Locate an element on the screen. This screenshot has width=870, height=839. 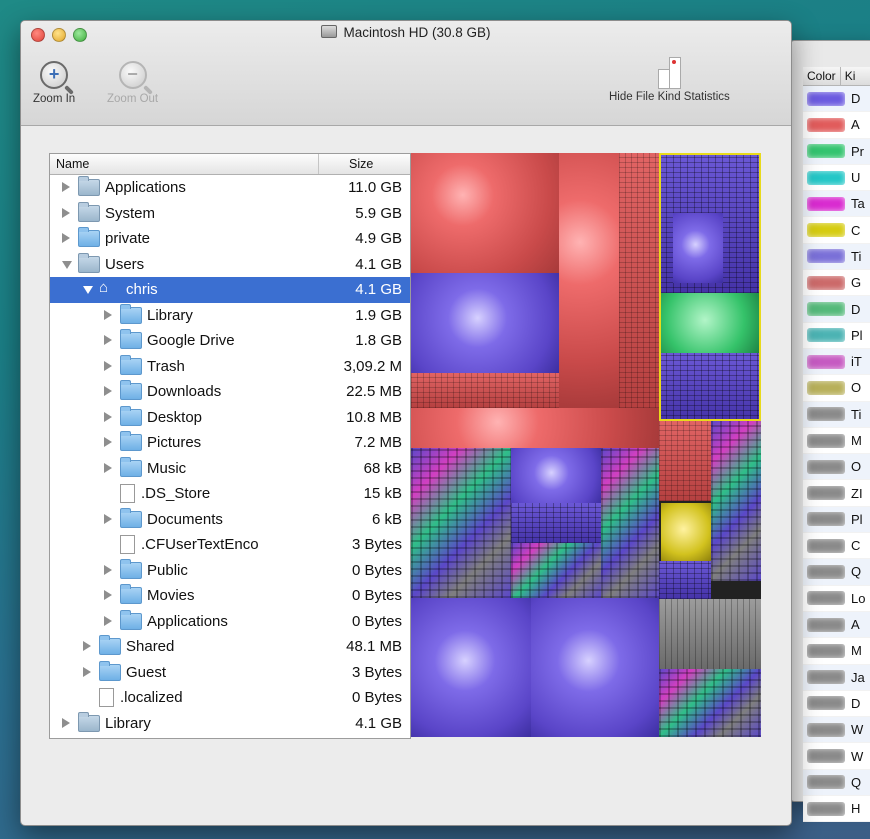
outline-row: private 4.9 GB is located at coordinates (230, 239).